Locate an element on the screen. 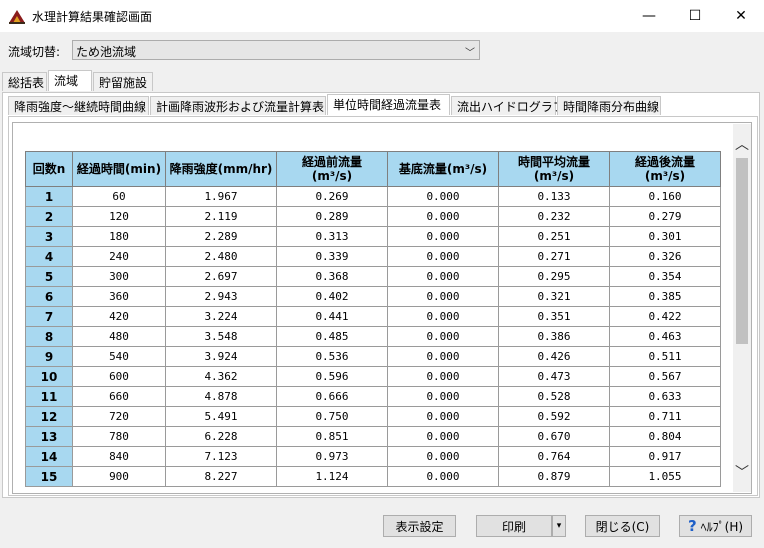 The width and height of the screenshot is (764, 548). table-cell: 660 is located at coordinates (119, 396).